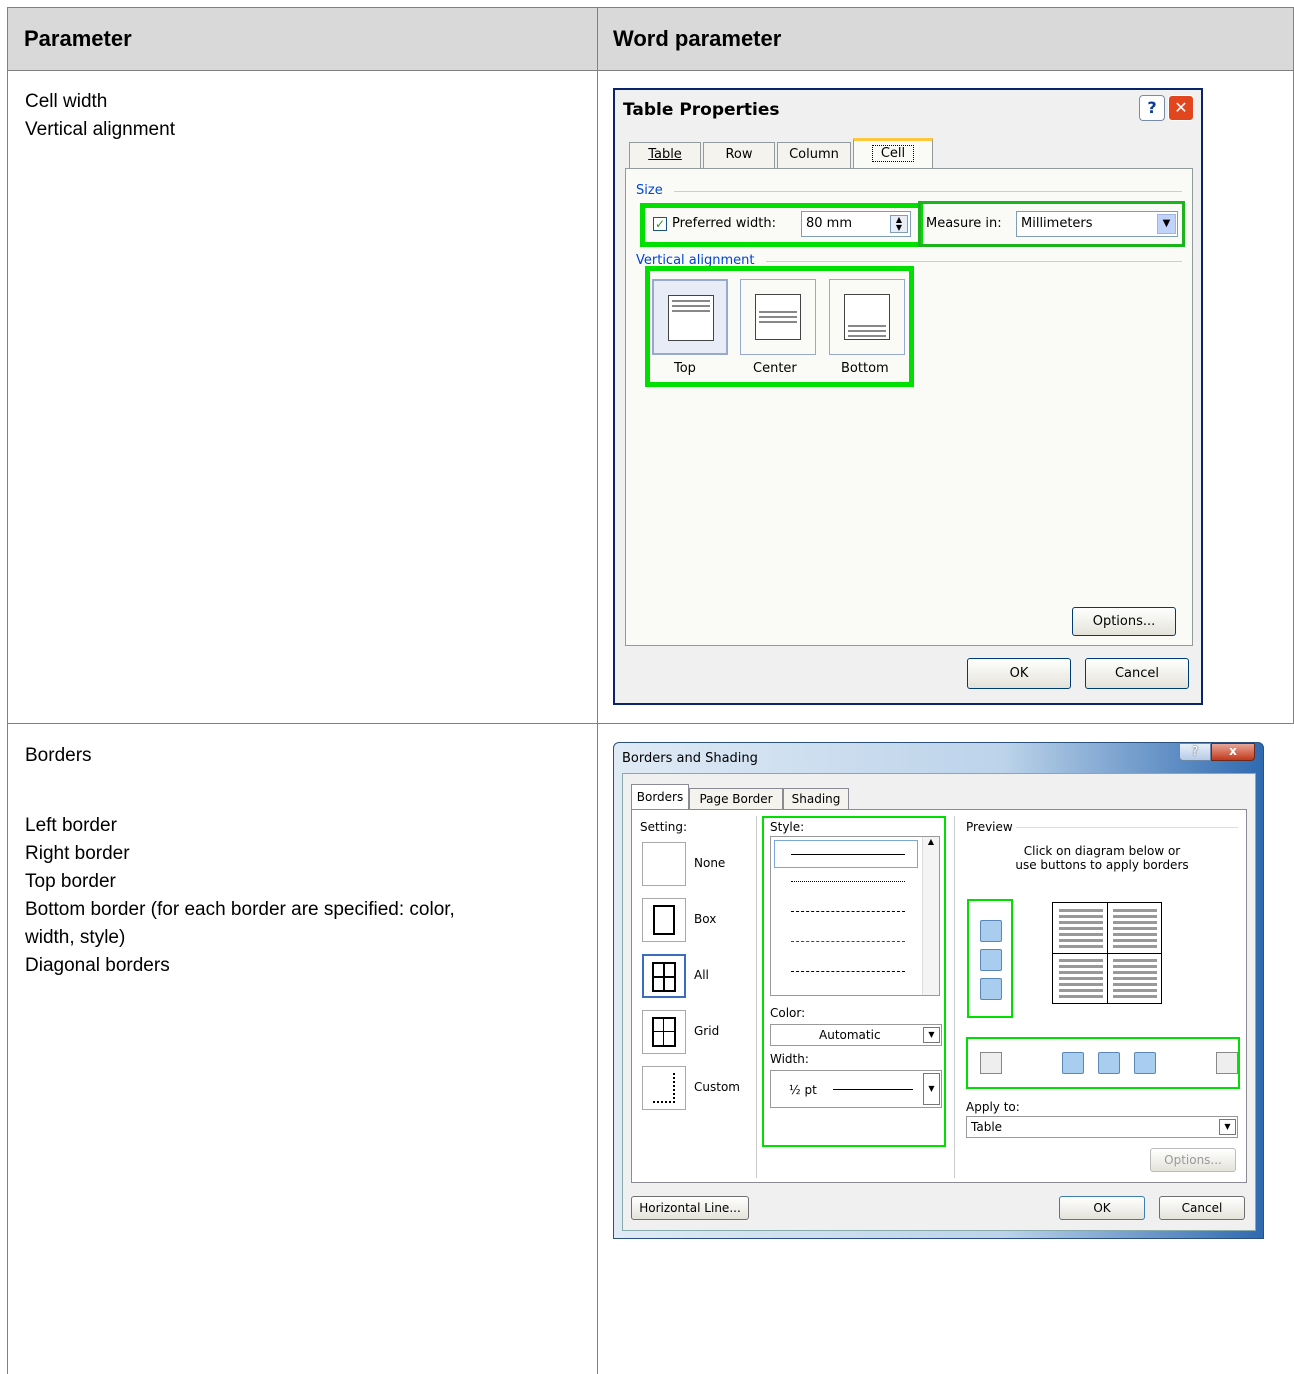 This screenshot has width=1294, height=1374. I want to click on header-bottom-border, so click(650, 70).